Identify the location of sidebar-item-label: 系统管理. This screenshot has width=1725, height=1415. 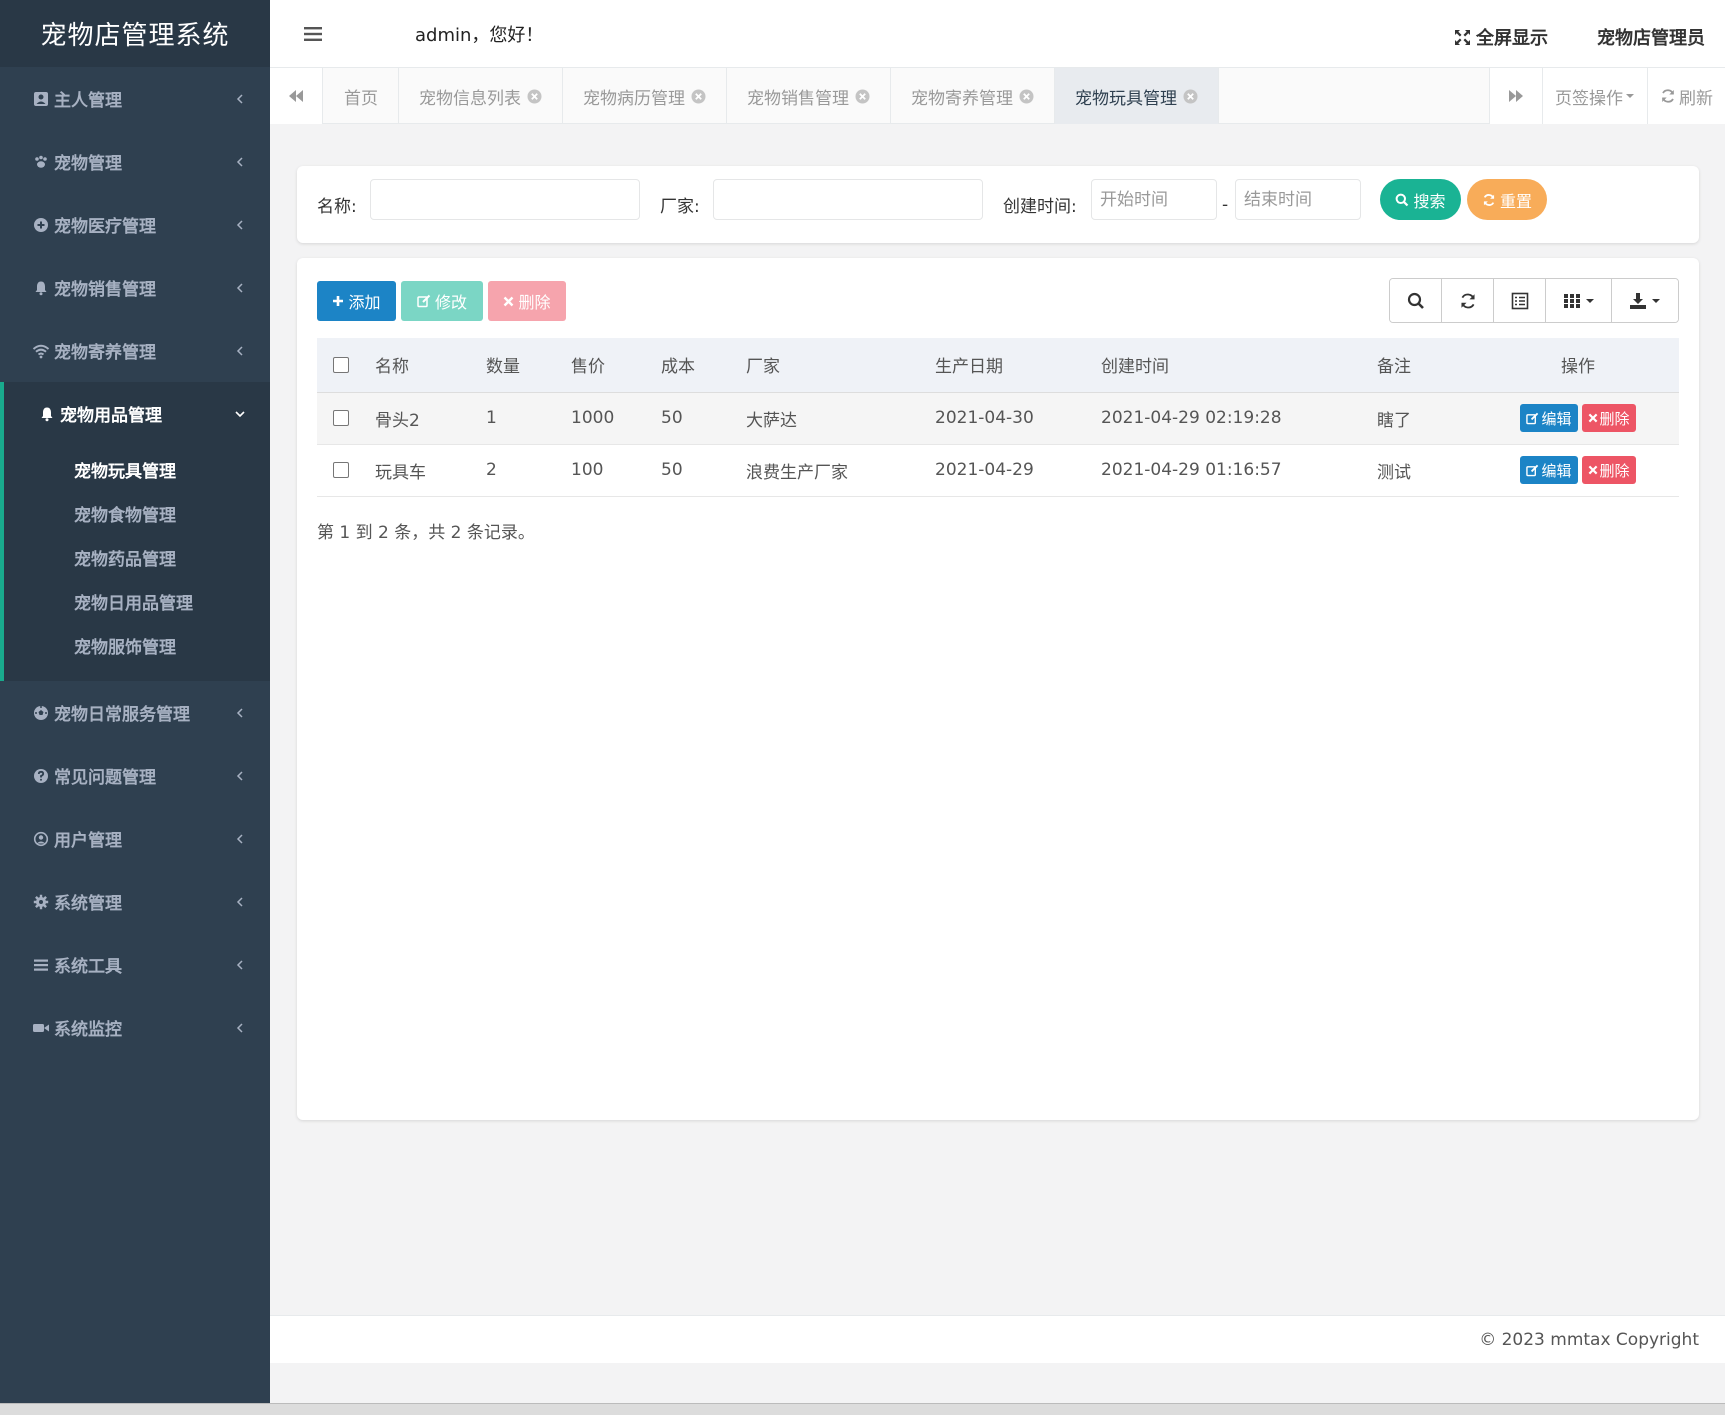
(88, 904).